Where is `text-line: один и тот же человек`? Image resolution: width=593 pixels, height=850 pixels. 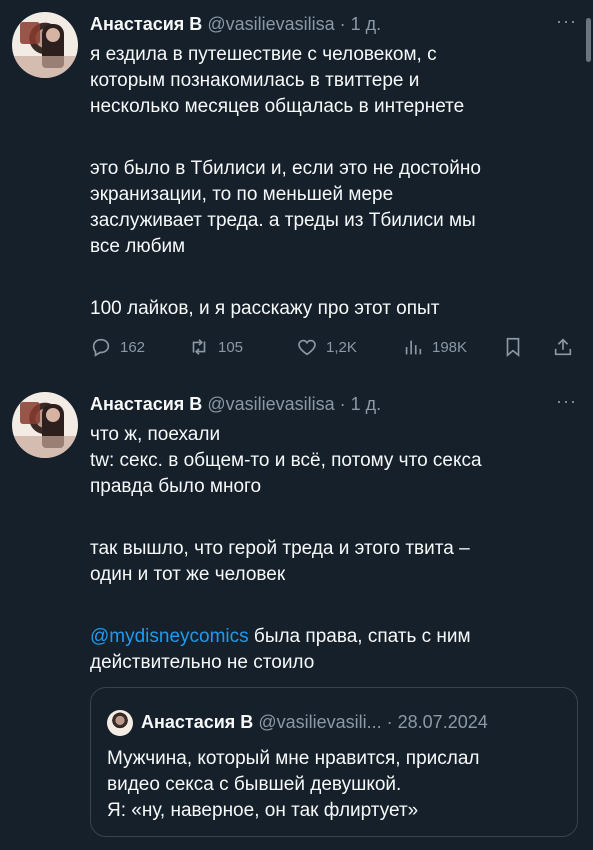 text-line: один и тот же человек is located at coordinates (188, 574).